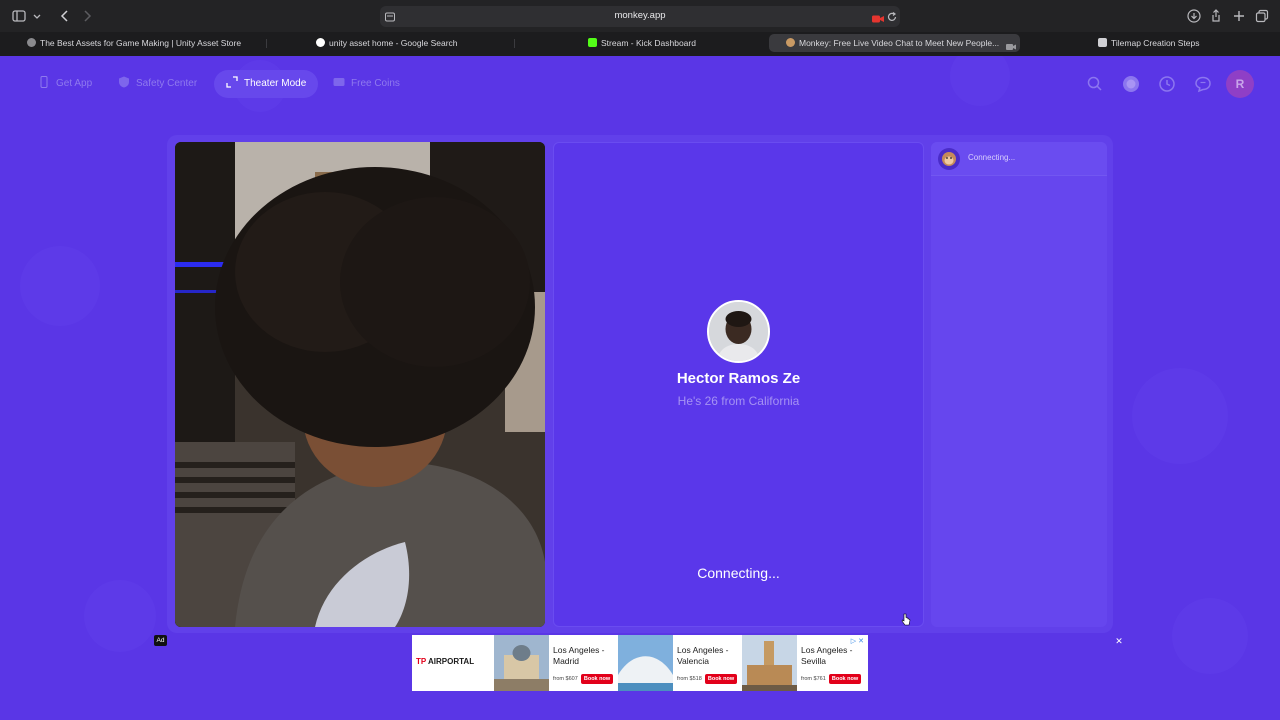 The image size is (1280, 720). I want to click on downloads-icon, so click(1194, 16).